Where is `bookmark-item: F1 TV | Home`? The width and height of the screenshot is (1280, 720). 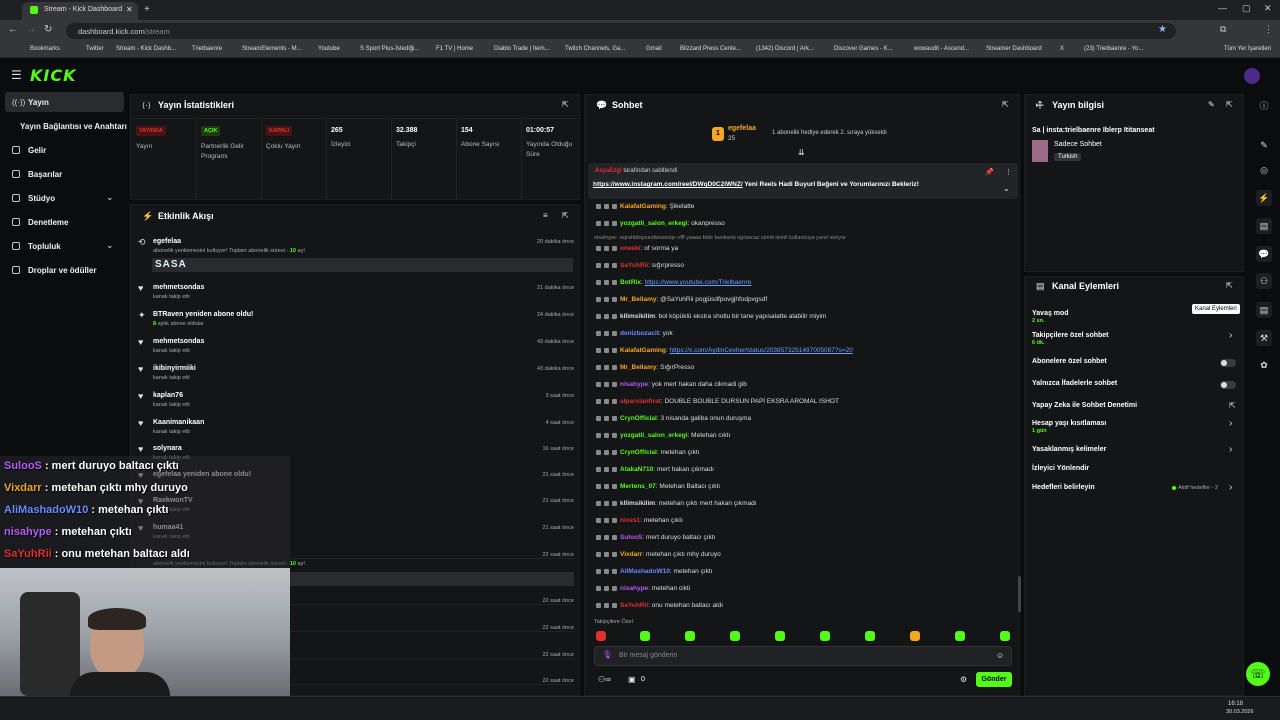 bookmark-item: F1 TV | Home is located at coordinates (454, 49).